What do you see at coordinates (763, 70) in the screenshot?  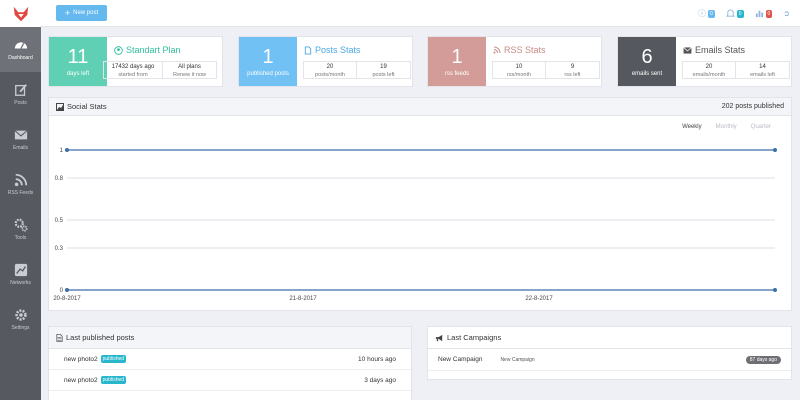 I see `emails-left-cell: 14 emails left` at bounding box center [763, 70].